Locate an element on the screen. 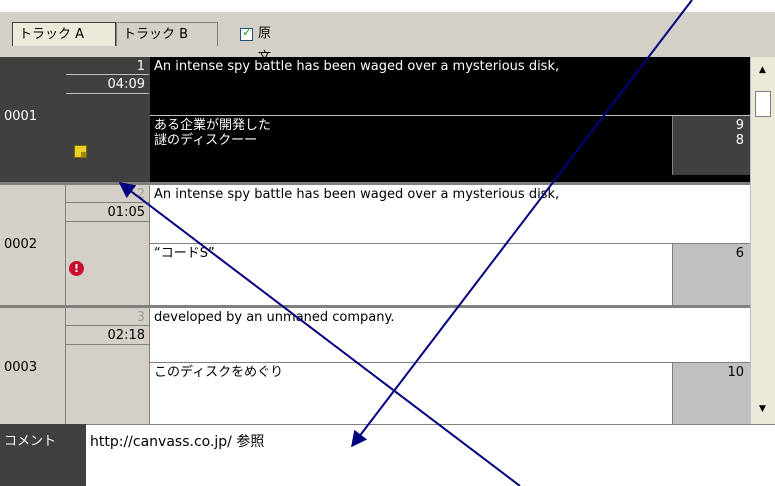  target-text: ある企業が開発した 謎のディスクーー is located at coordinates (411, 145).